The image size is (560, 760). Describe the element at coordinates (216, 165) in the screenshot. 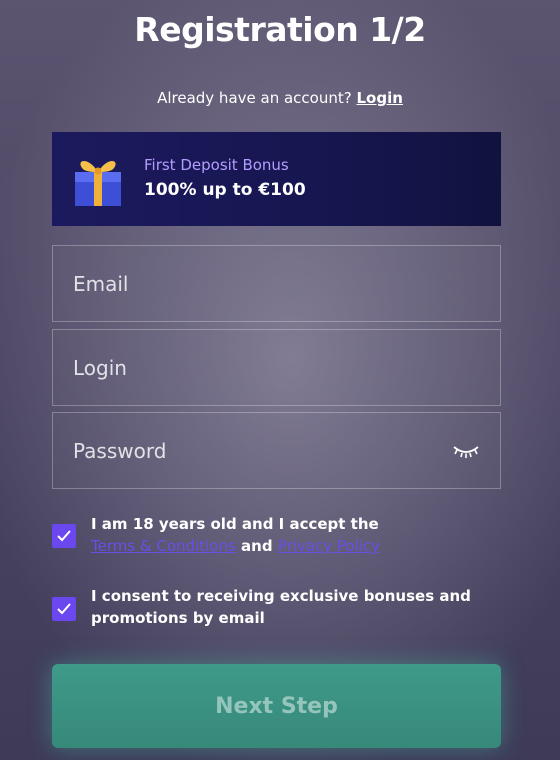

I see `bonus-label: First Deposit Bonus` at that location.